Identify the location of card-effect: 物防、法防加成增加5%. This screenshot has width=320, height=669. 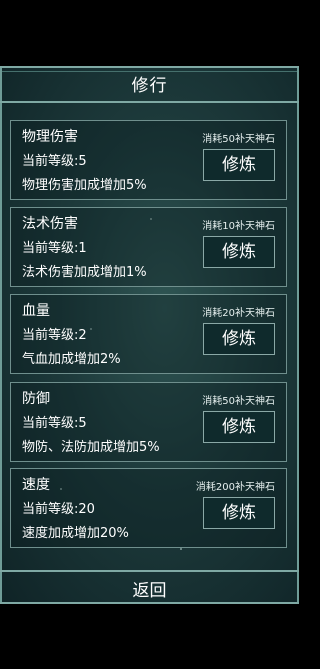
(91, 447).